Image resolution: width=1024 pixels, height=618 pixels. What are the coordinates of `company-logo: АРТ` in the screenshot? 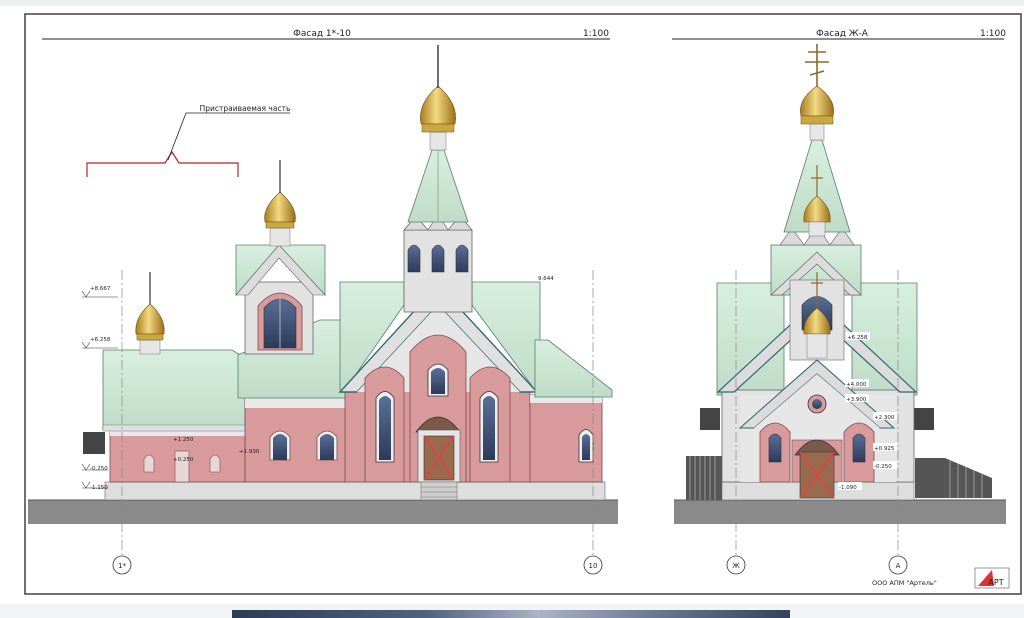 It's located at (992, 578).